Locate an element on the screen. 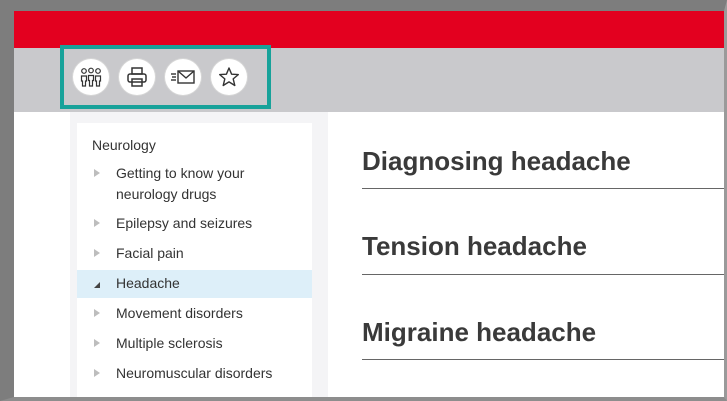  sidebar-item-neurology-drugs: Getting to know your neurology drugs is located at coordinates (194, 185).